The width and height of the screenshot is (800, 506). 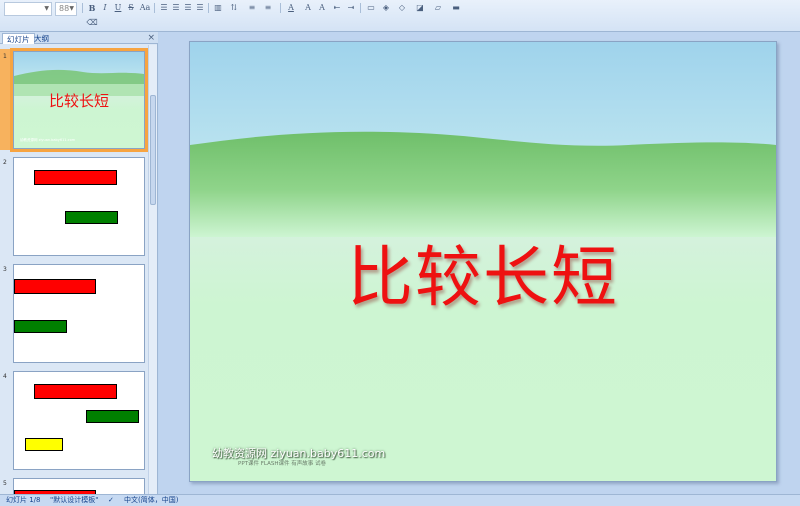 I want to click on bold-icon: B, so click(x=92, y=8).